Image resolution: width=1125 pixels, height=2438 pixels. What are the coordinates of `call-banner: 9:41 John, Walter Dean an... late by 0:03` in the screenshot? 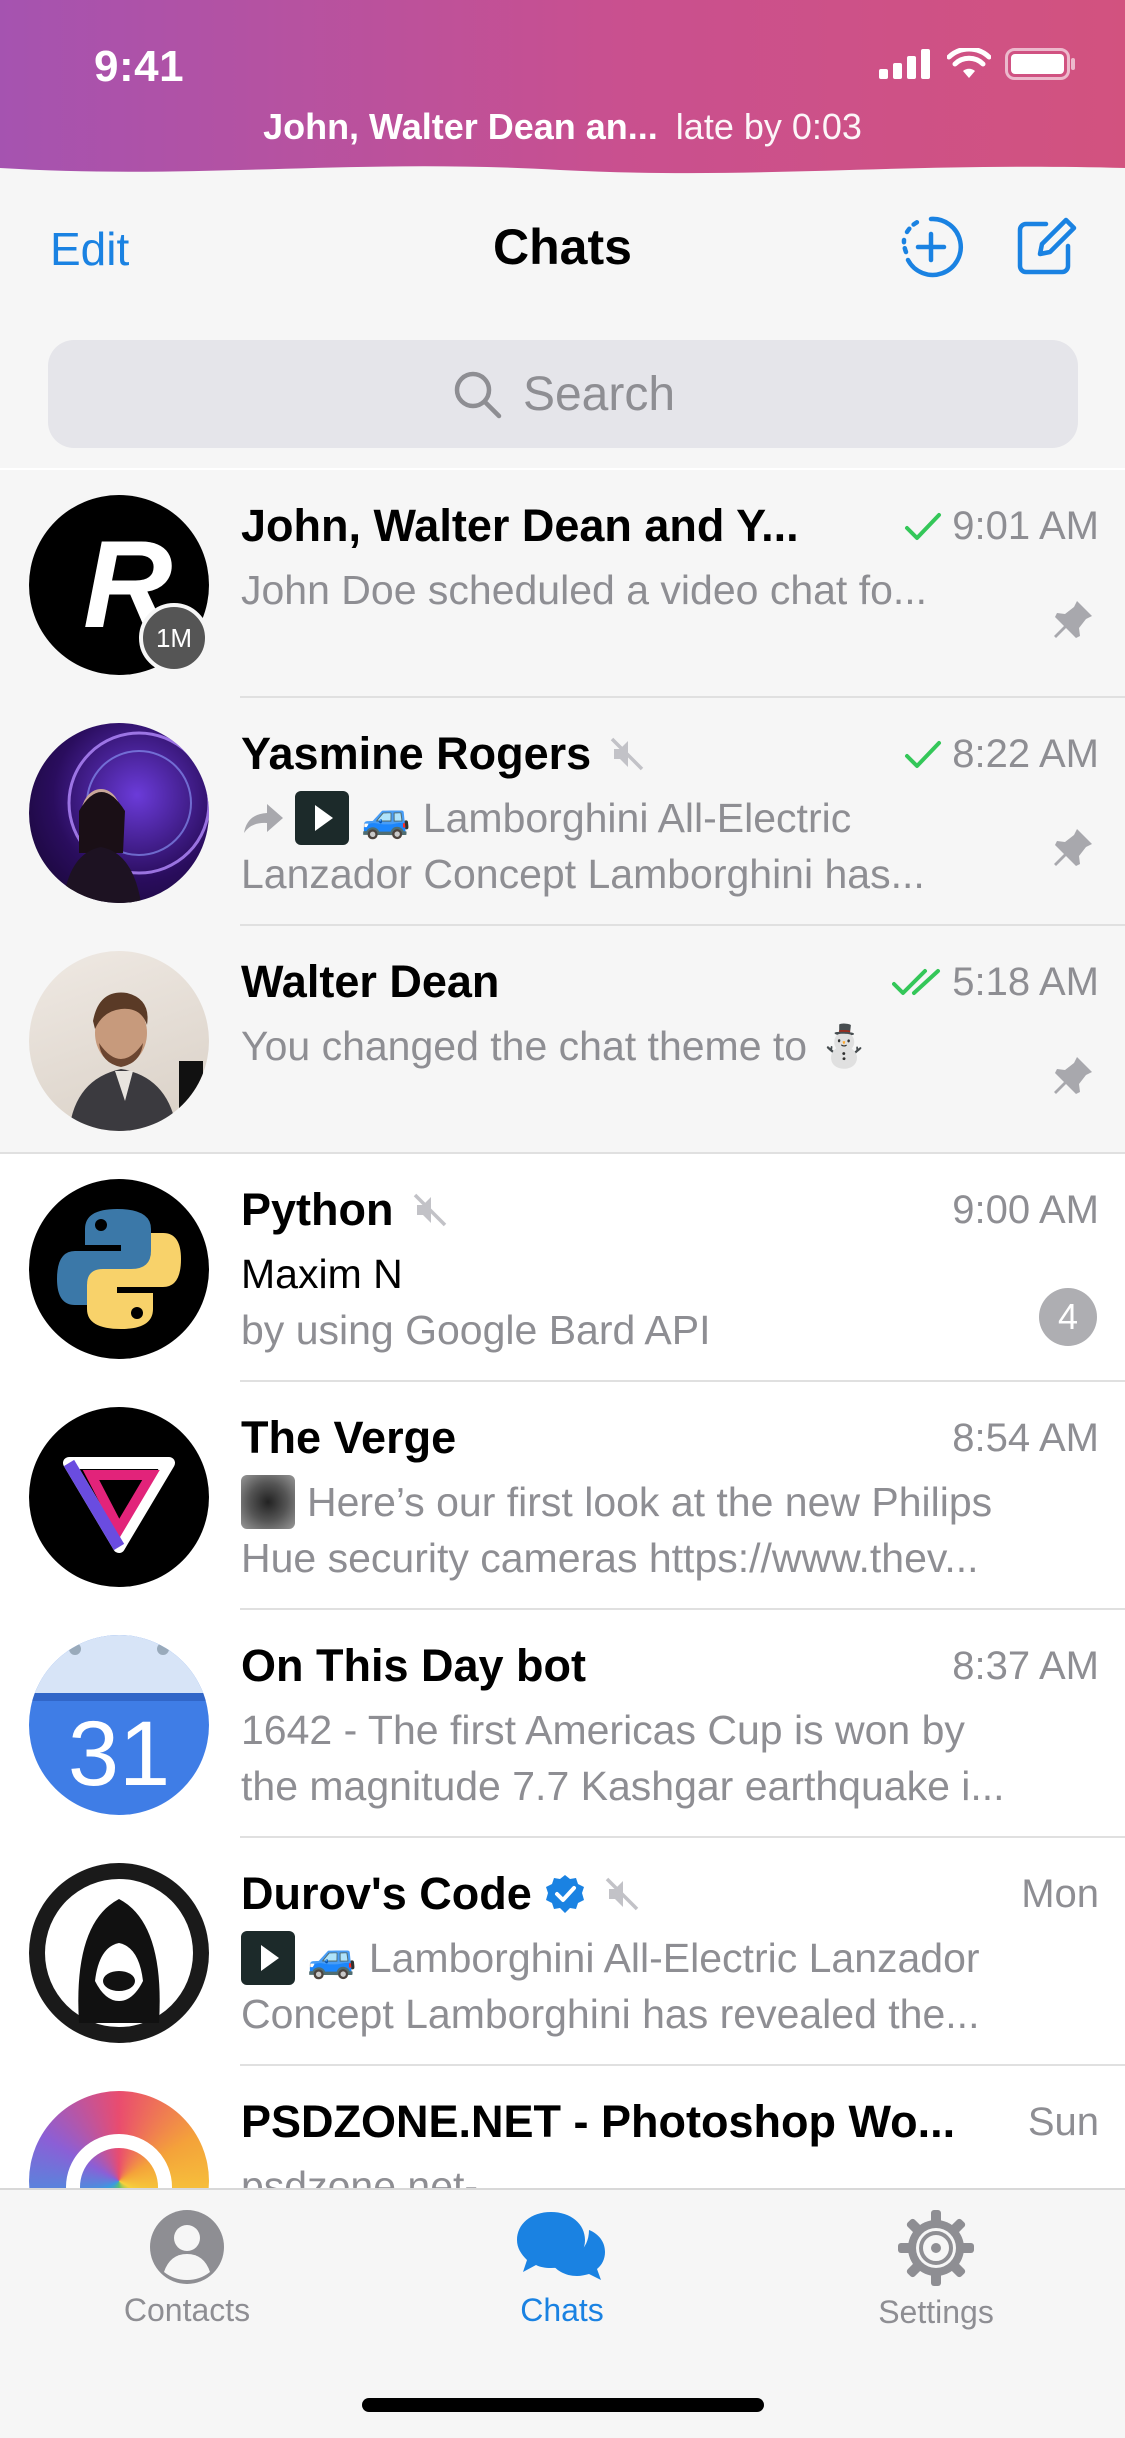 It's located at (562, 90).